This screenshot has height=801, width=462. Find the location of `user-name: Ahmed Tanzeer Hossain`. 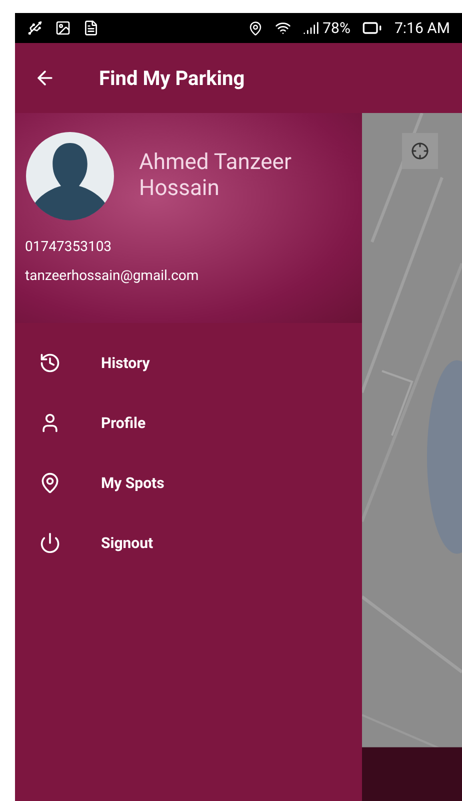

user-name: Ahmed Tanzeer Hossain is located at coordinates (215, 176).